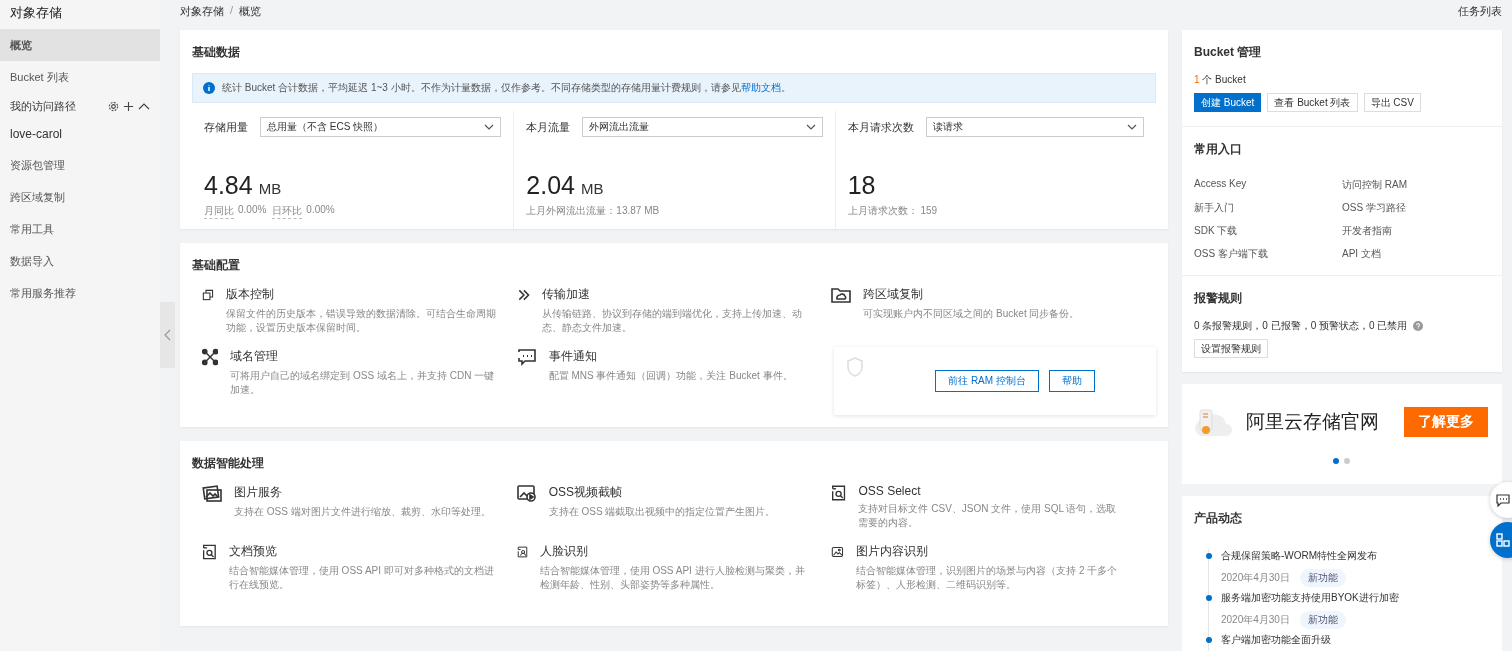 The height and width of the screenshot is (651, 1512). What do you see at coordinates (228, 463) in the screenshot?
I see `card-title: 数据智能处理` at bounding box center [228, 463].